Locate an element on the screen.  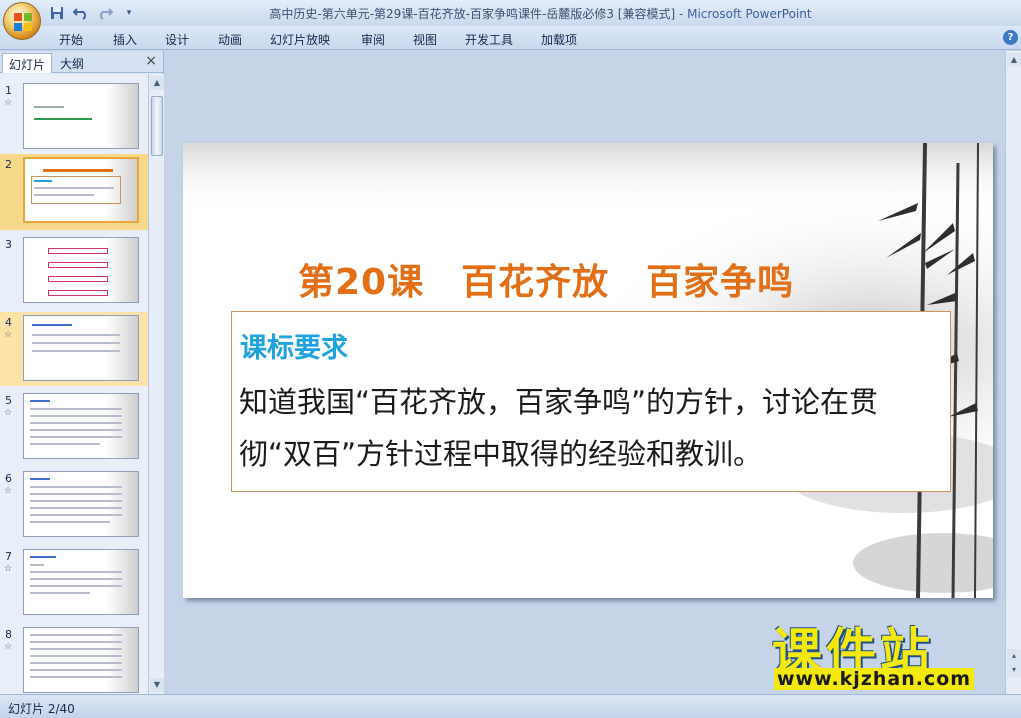
tab-developer: 开发工具 is located at coordinates (489, 39).